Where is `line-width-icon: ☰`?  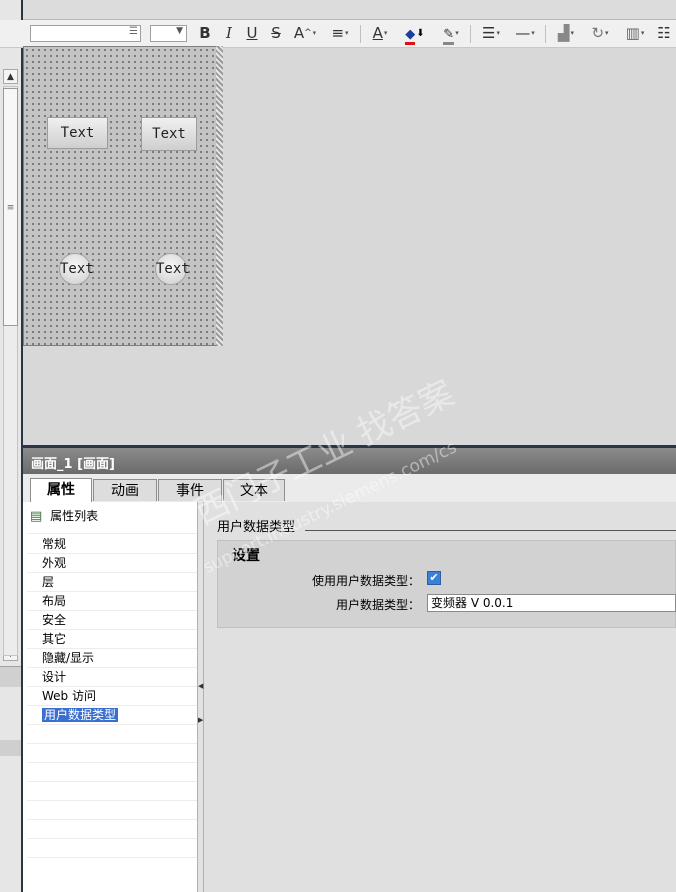 line-width-icon: ☰ is located at coordinates (489, 33).